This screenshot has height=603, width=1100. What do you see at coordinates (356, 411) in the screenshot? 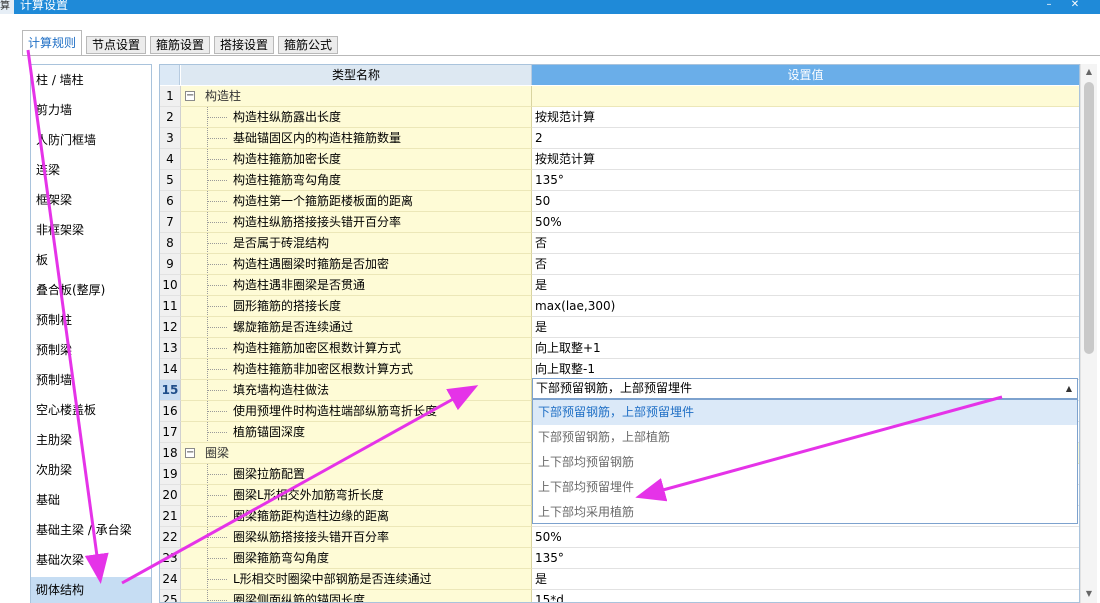
I see `row-name-cell: 使用预埋件时构造柱端部纵筋弯折长度` at bounding box center [356, 411].